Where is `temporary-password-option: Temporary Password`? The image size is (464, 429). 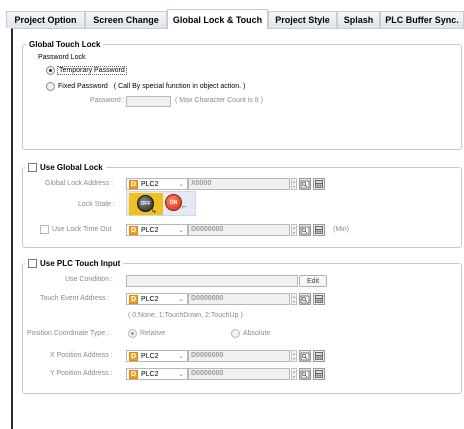 temporary-password-option: Temporary Password is located at coordinates (86, 70).